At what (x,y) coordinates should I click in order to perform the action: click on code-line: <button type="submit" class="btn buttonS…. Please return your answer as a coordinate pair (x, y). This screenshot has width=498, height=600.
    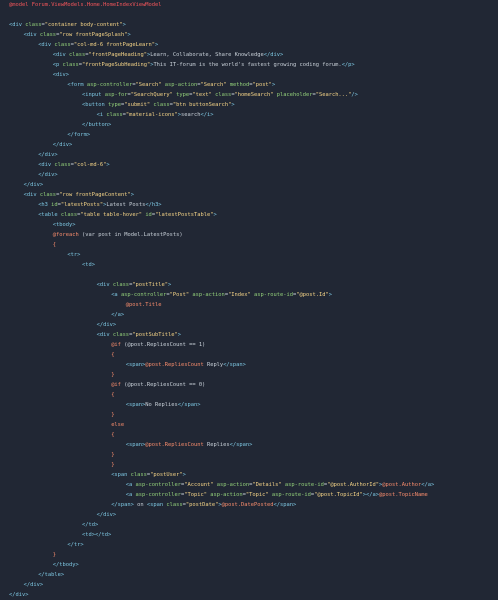
    Looking at the image, I should click on (158, 105).